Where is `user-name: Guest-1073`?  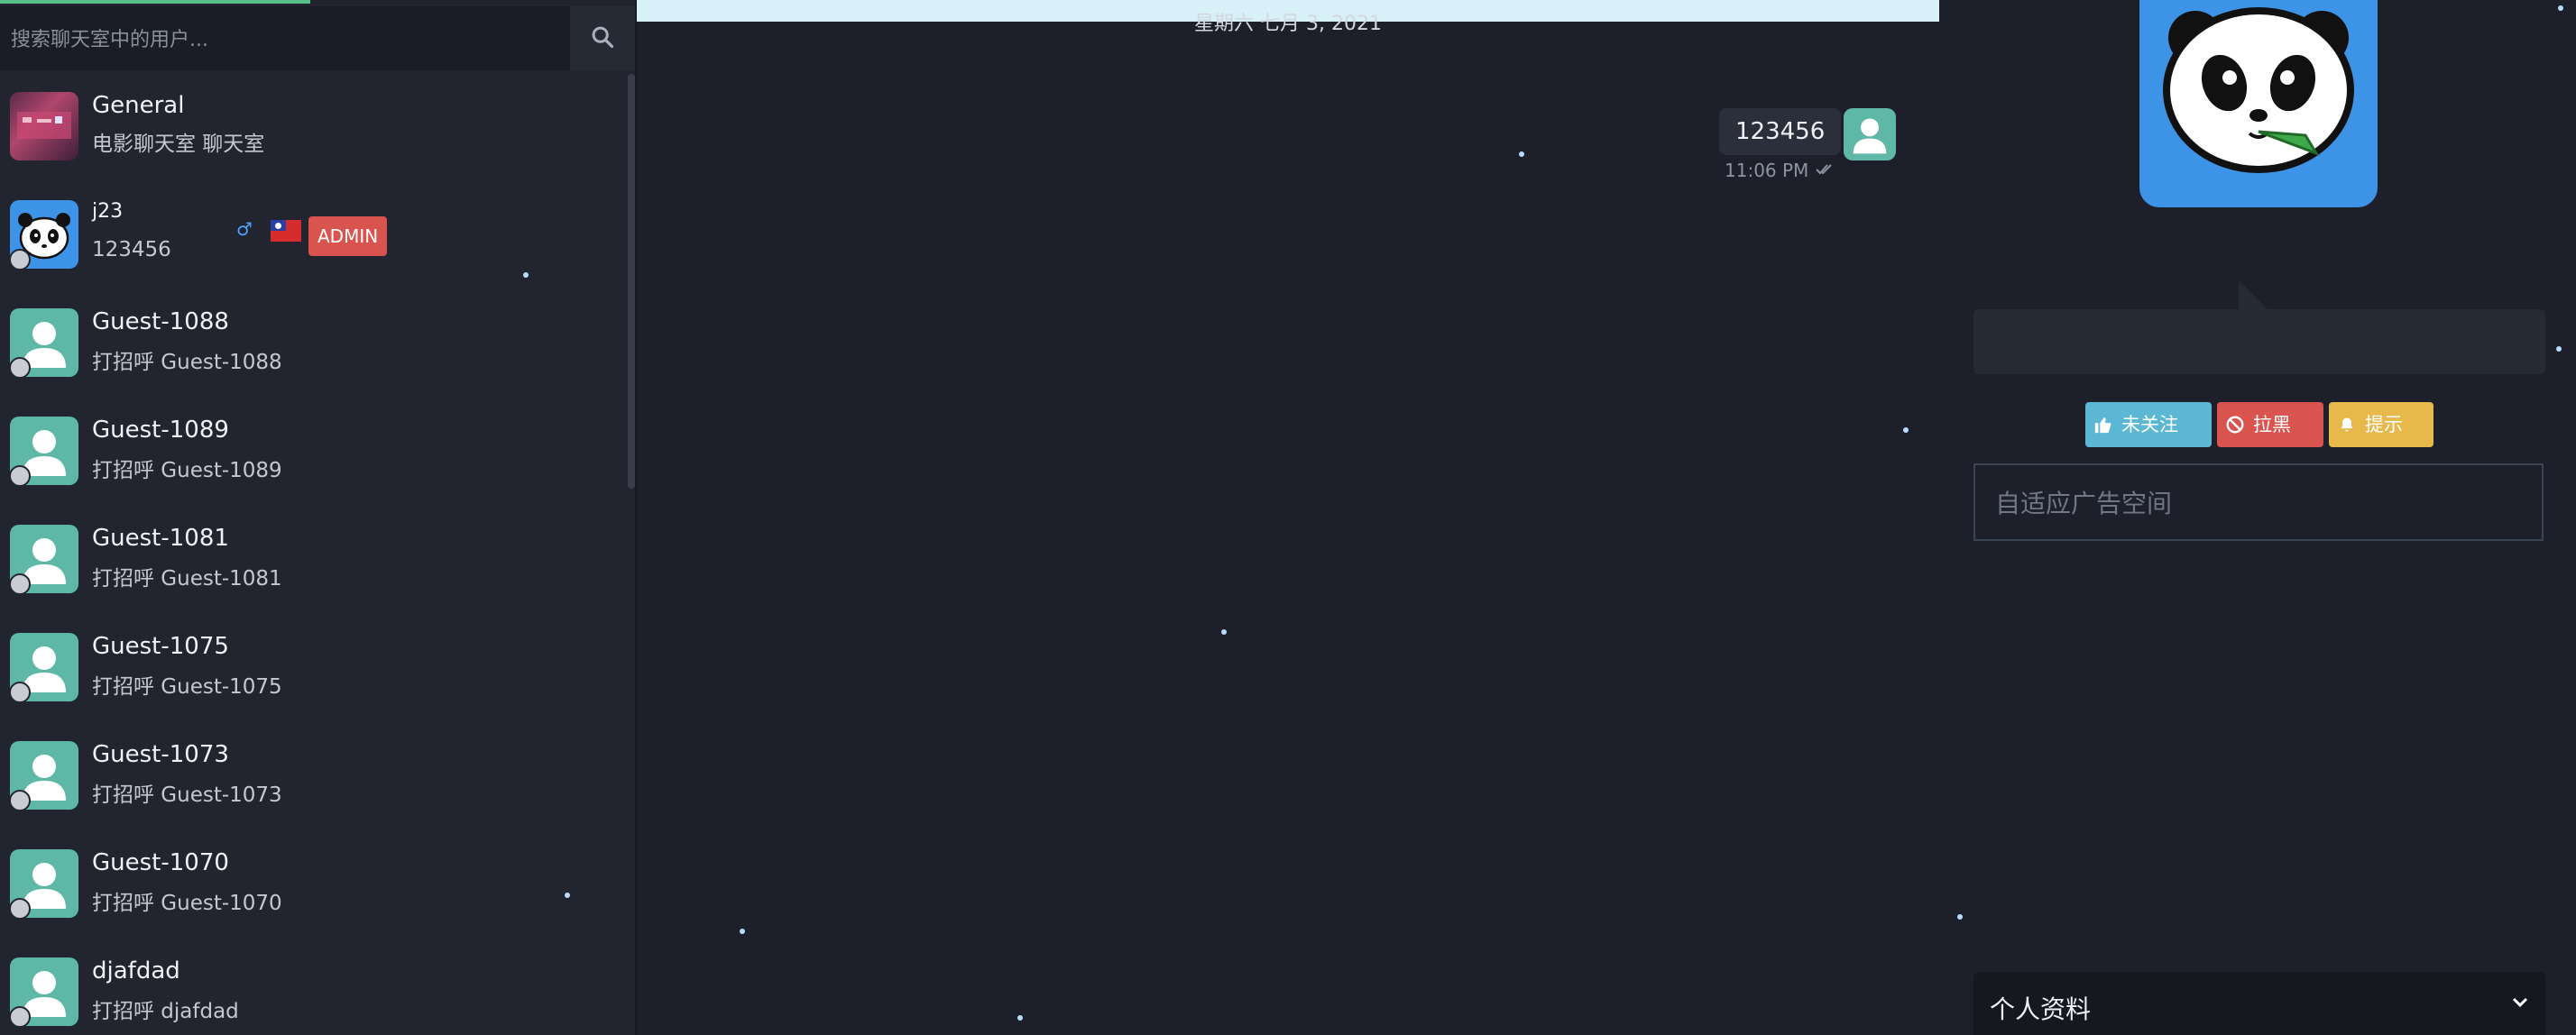
user-name: Guest-1073 is located at coordinates (161, 754).